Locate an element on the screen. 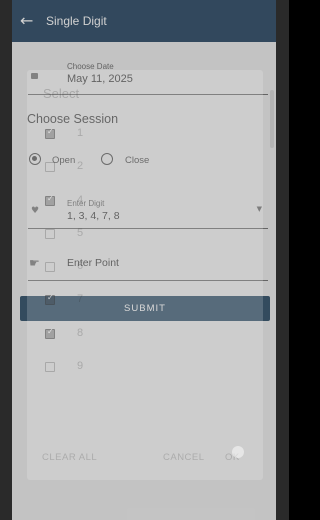  scrollbar is located at coordinates (272, 119).